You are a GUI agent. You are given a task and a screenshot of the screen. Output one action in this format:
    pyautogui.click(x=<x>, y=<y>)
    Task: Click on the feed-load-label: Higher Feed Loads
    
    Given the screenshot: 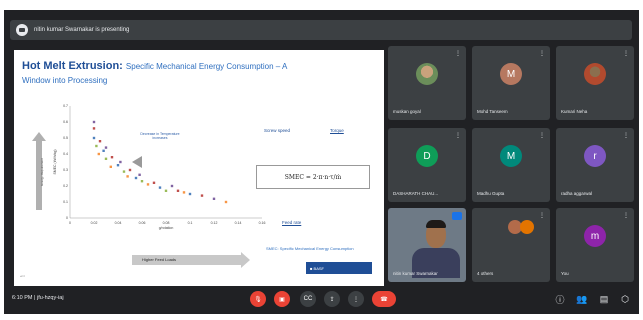 What is the action you would take?
    pyautogui.click(x=159, y=259)
    